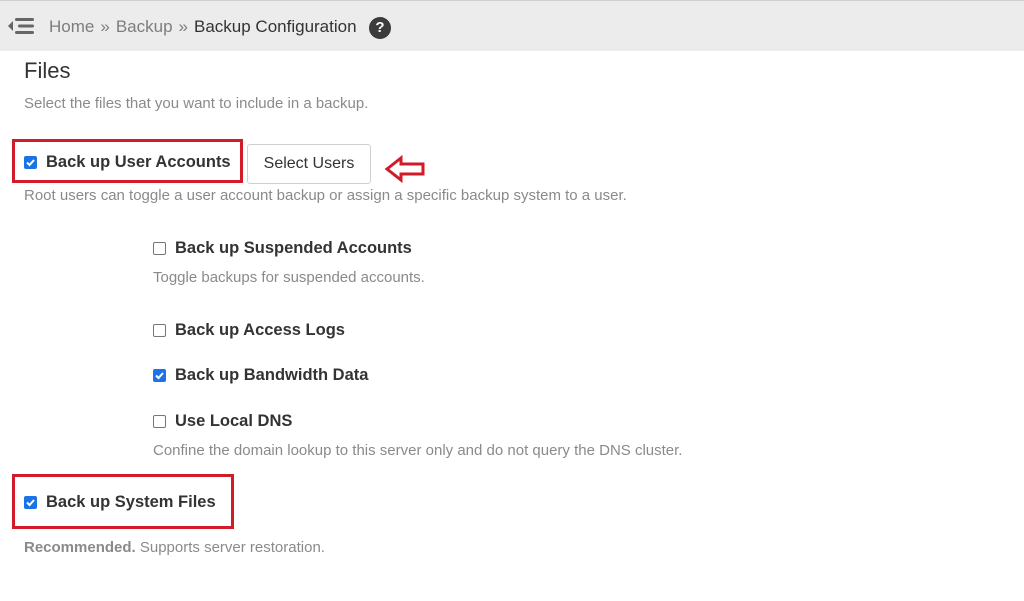  What do you see at coordinates (275, 26) in the screenshot?
I see `breadcrumb-current: Backup Configuration` at bounding box center [275, 26].